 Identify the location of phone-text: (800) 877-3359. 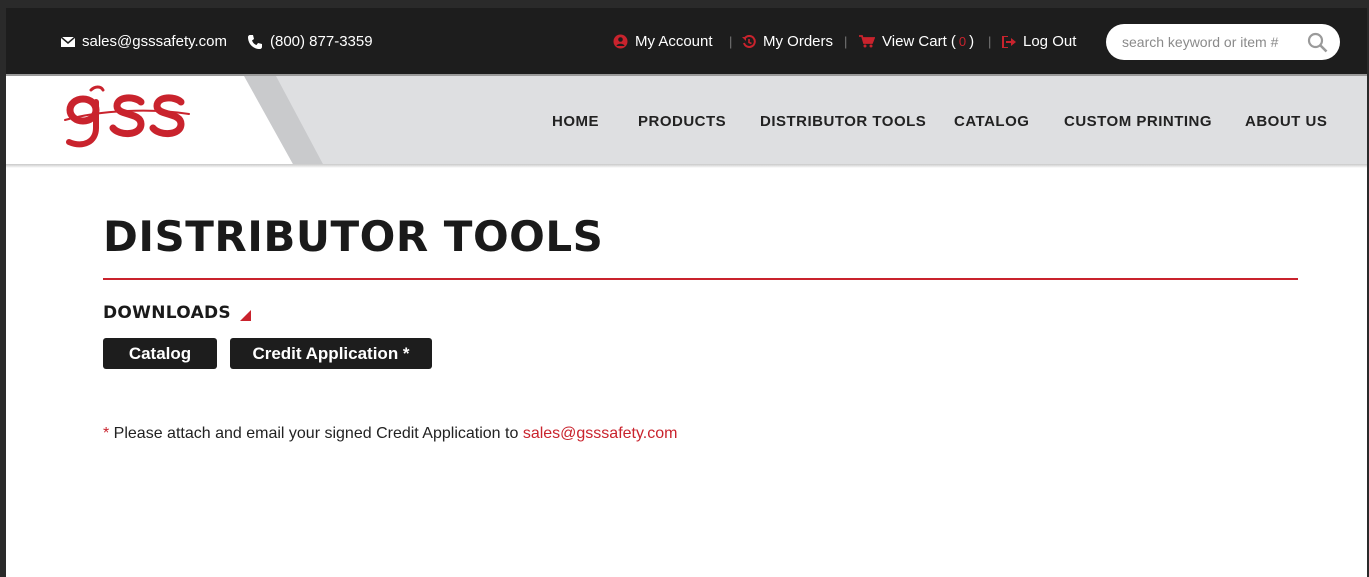
(321, 41).